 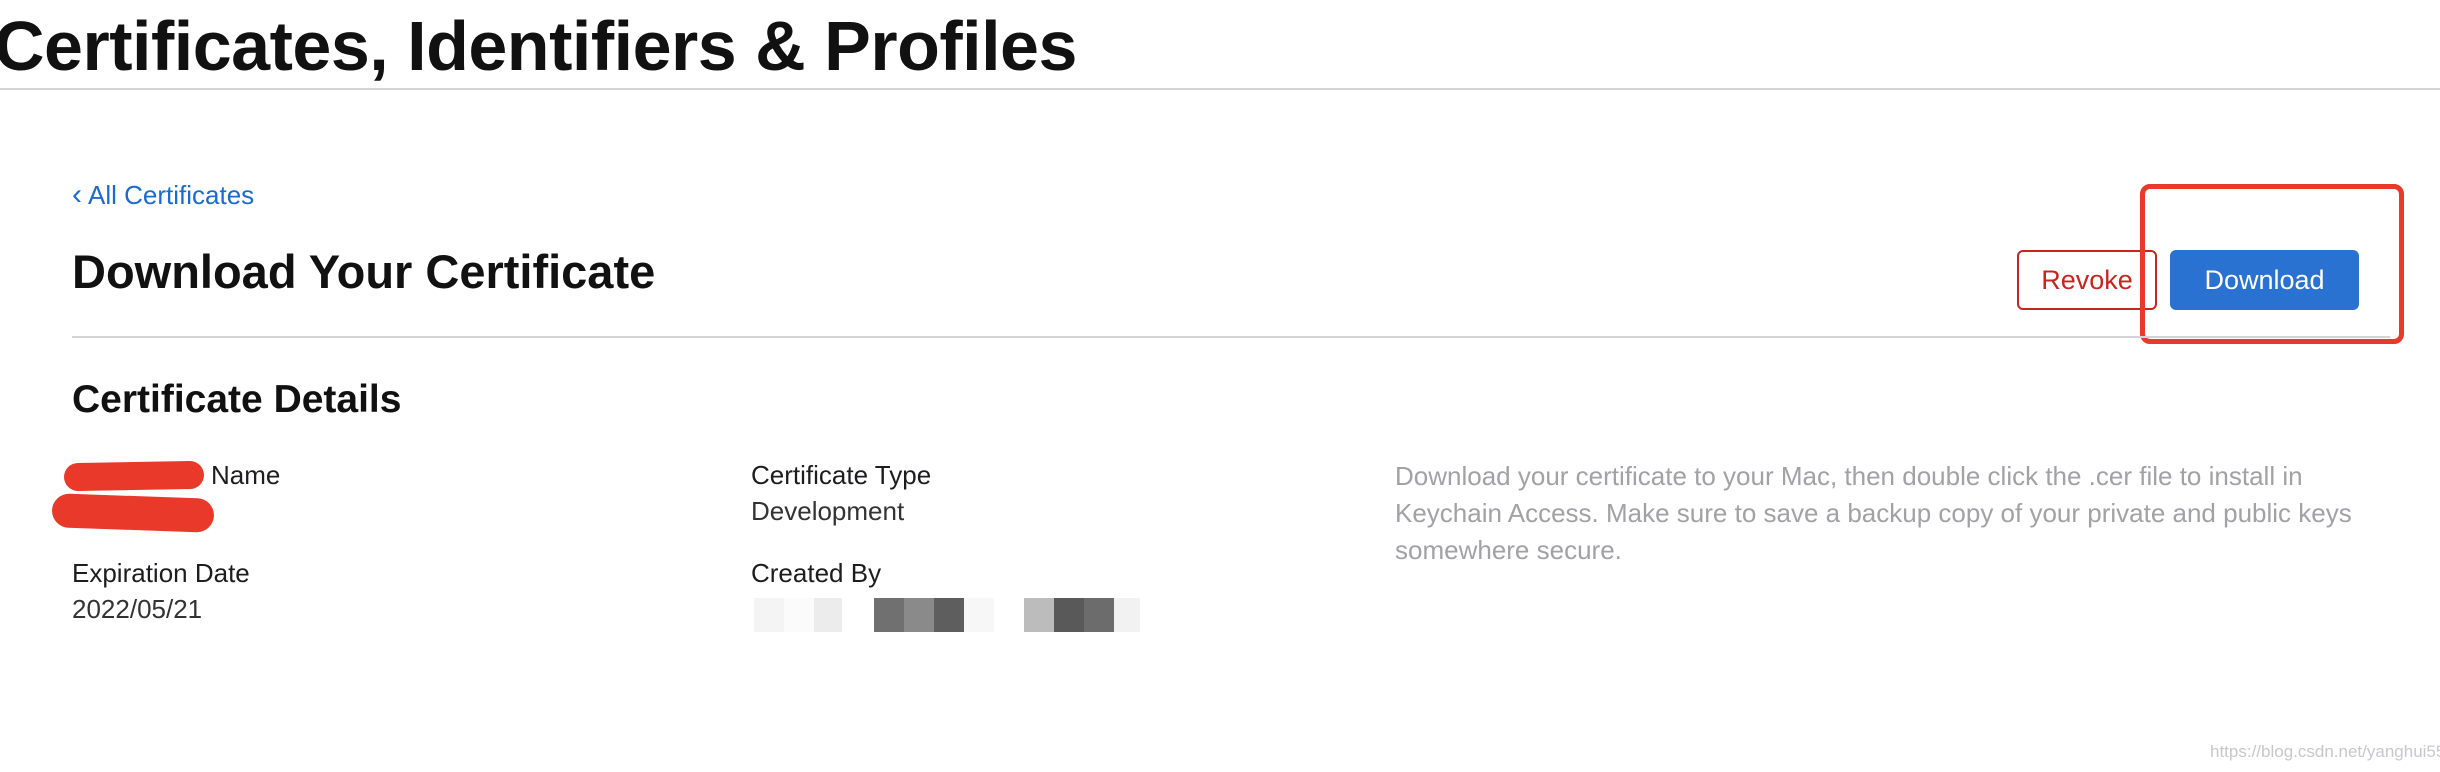 I want to click on site-title: Certificates, Identifiers & Profiles, so click(x=538, y=46).